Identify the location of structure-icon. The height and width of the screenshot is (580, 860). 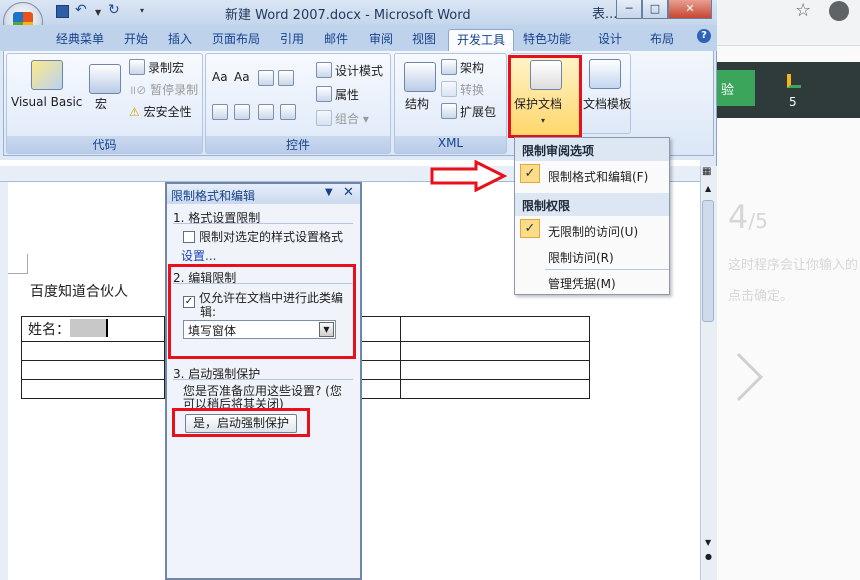
(420, 77).